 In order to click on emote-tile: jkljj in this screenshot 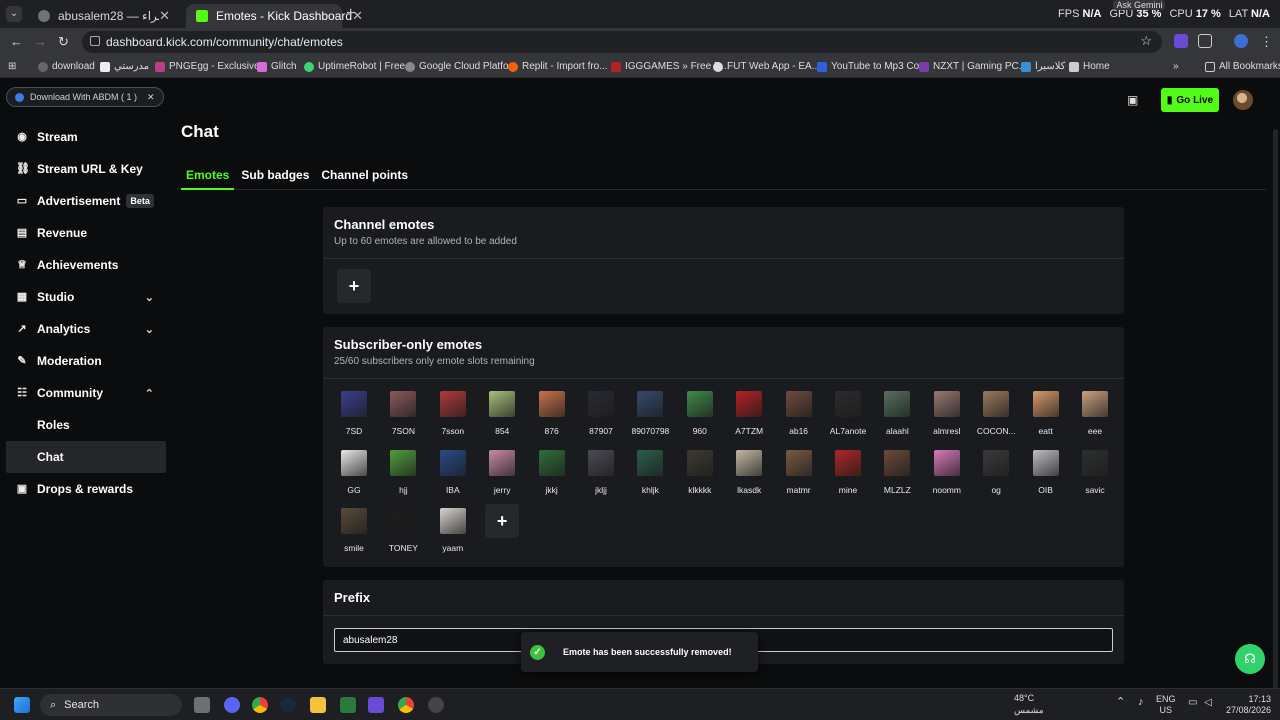, I will do `click(605, 477)`.